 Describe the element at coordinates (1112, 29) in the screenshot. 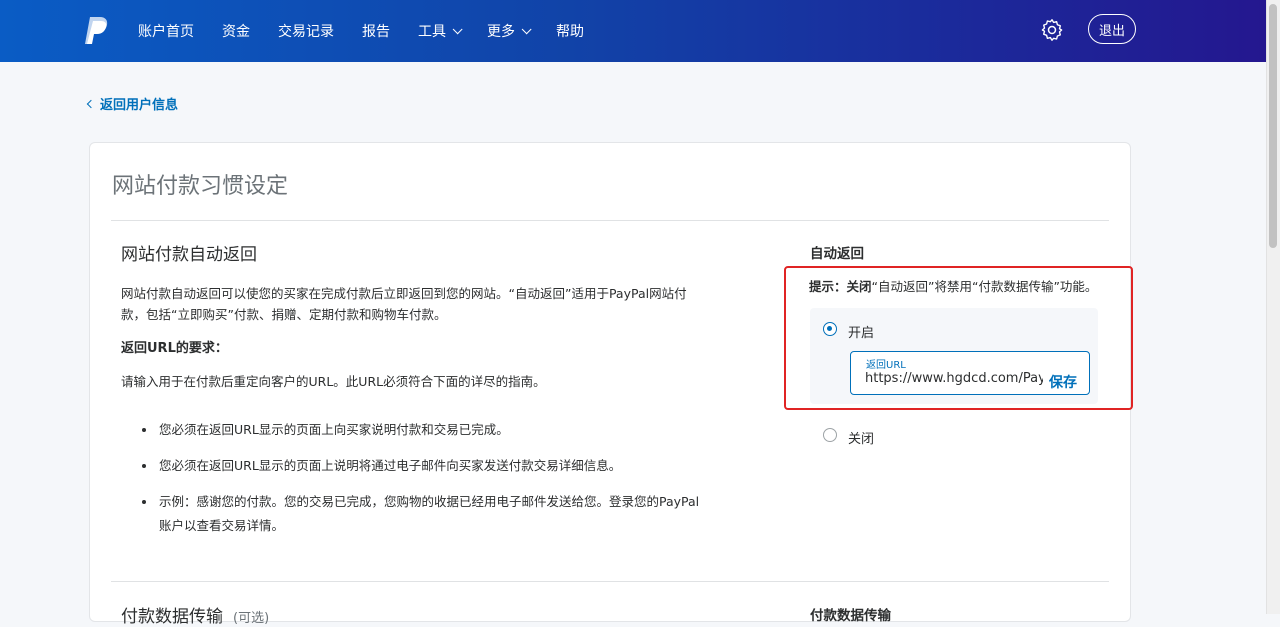

I see `logout-button: 退出` at that location.